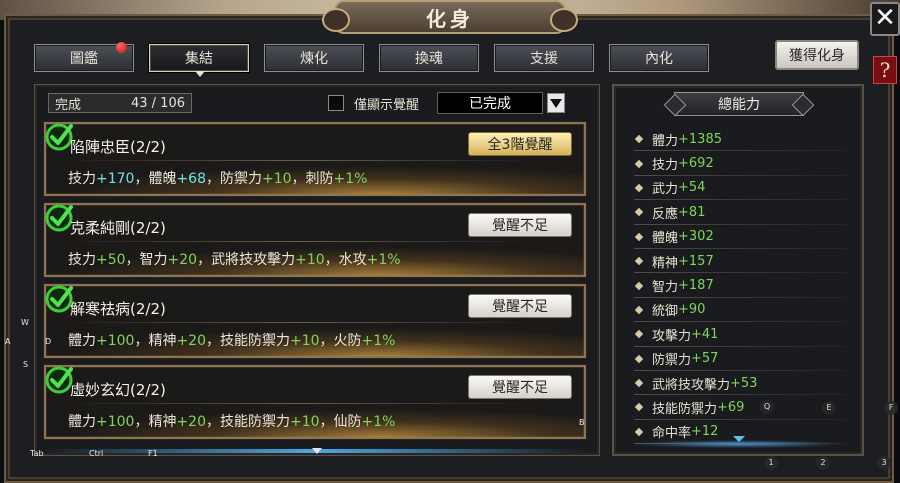 This screenshot has width=900, height=483. What do you see at coordinates (771, 463) in the screenshot?
I see `hotkey-1: 1` at bounding box center [771, 463].